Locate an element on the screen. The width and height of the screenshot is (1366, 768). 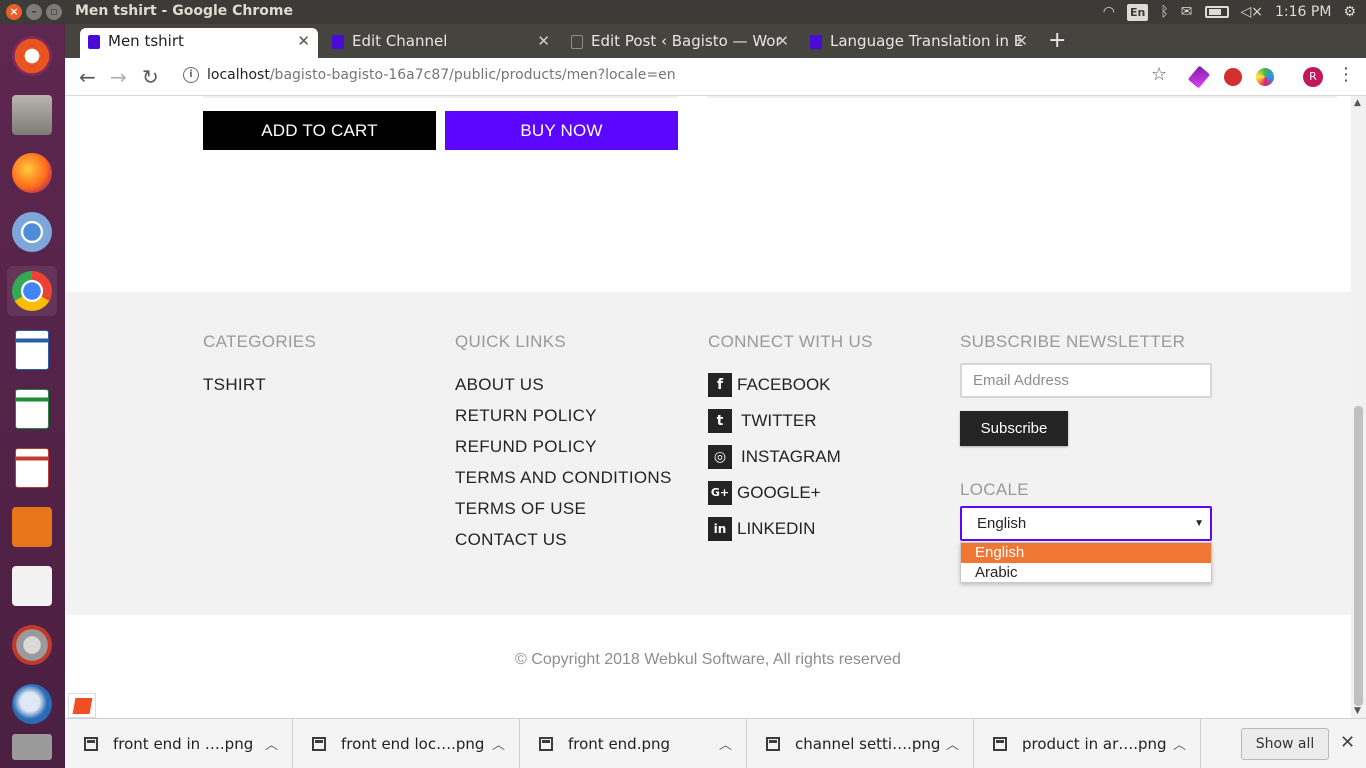
reload-icon: ↻ is located at coordinates (150, 77).